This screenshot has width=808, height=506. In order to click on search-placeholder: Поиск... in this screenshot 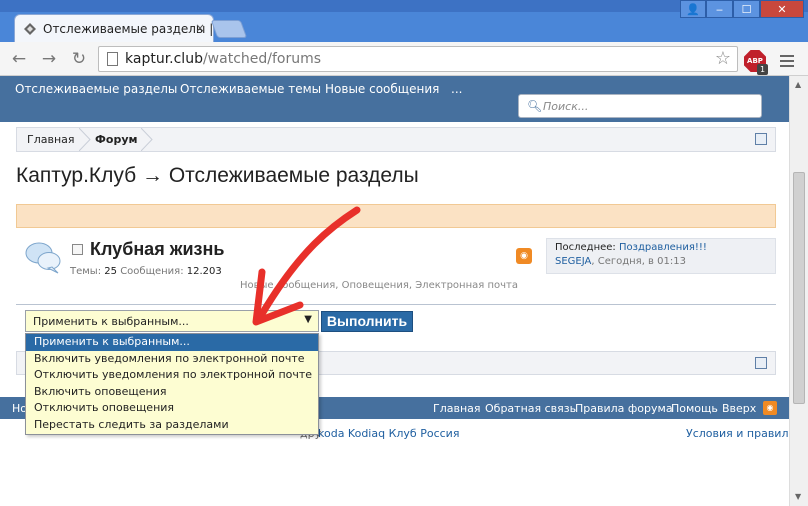, I will do `click(566, 106)`.